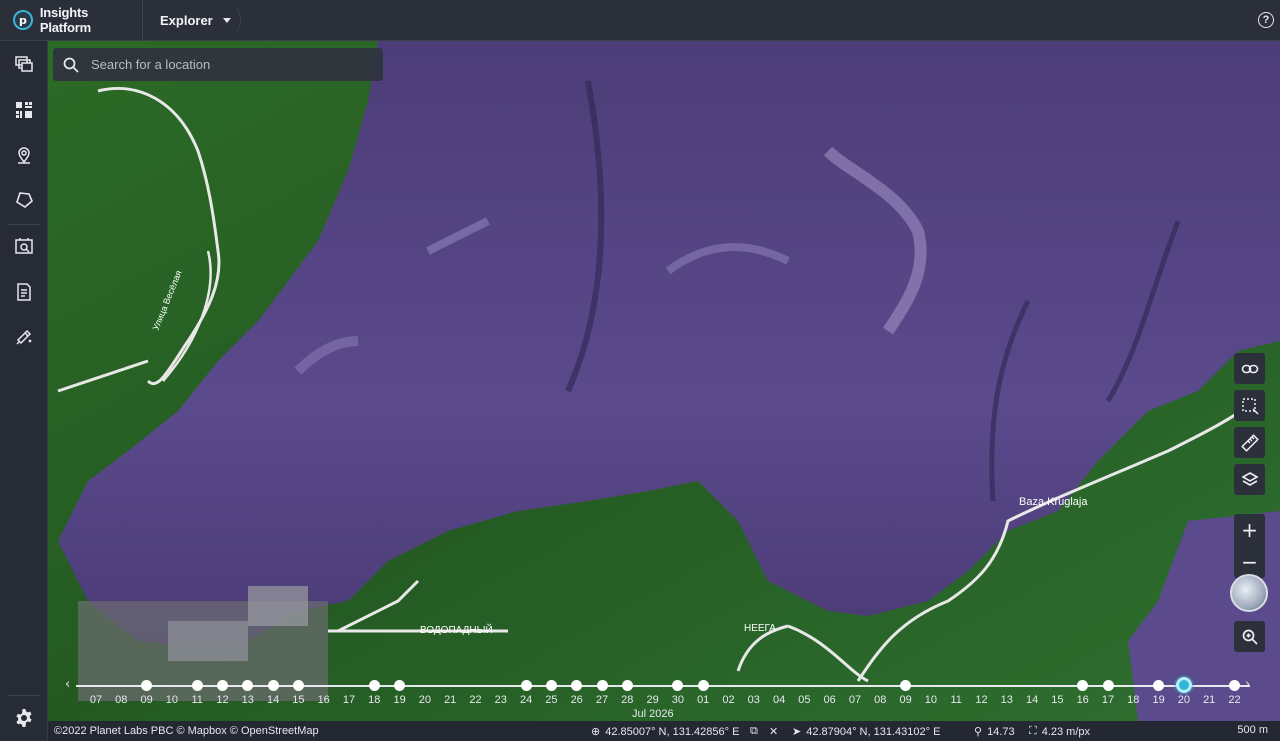 The height and width of the screenshot is (741, 1280). What do you see at coordinates (1108, 700) in the screenshot?
I see `timeline-day-label: 17` at bounding box center [1108, 700].